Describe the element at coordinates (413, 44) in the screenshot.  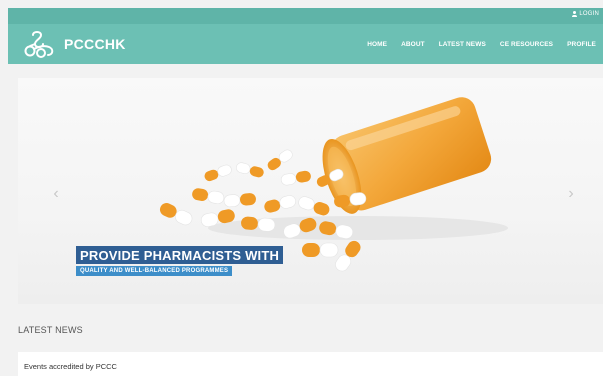
I see `nav-item-about: ABOUT` at that location.